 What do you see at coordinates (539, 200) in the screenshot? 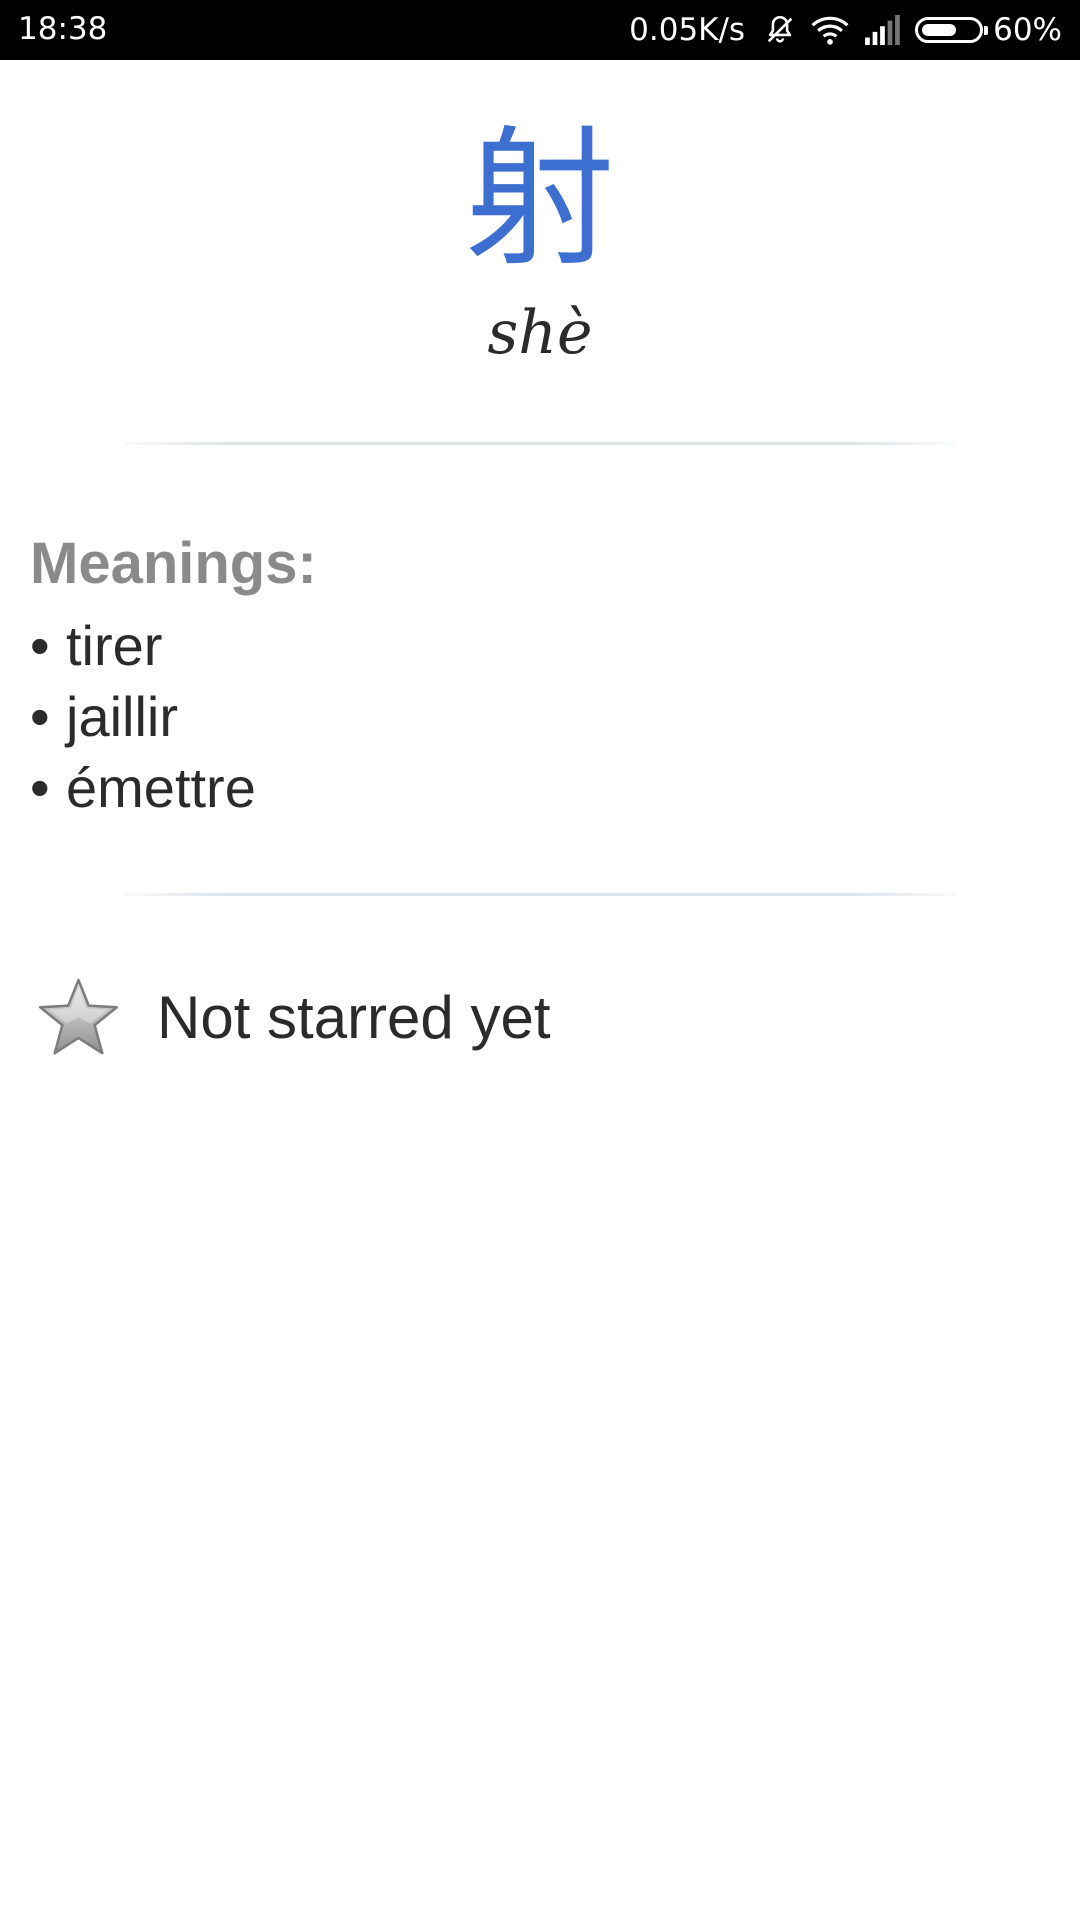
I see `chinese-character: 射` at bounding box center [539, 200].